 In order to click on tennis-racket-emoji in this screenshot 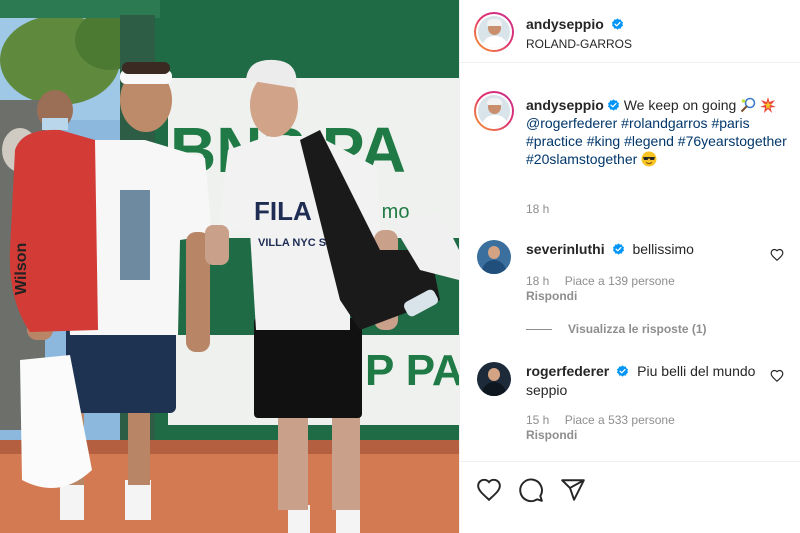, I will do `click(748, 105)`.